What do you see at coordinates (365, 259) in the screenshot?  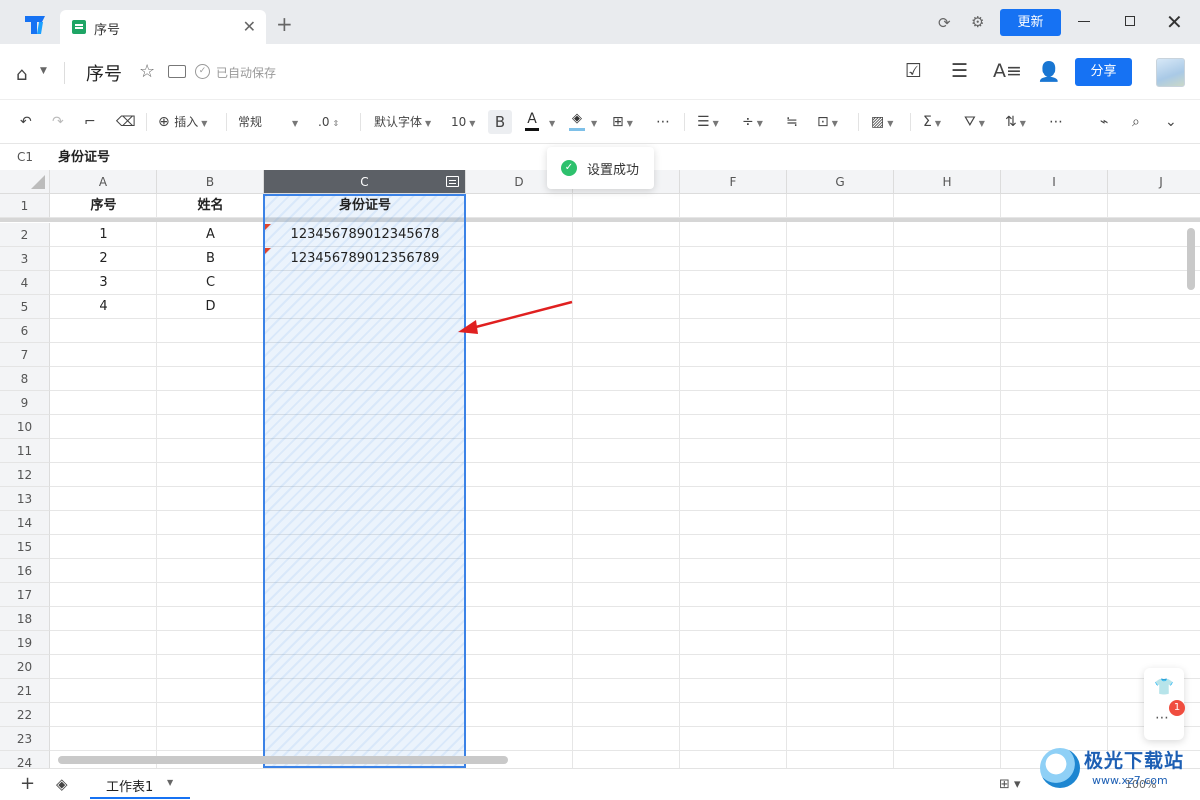 I see `cell-c3: 123456789012356789` at bounding box center [365, 259].